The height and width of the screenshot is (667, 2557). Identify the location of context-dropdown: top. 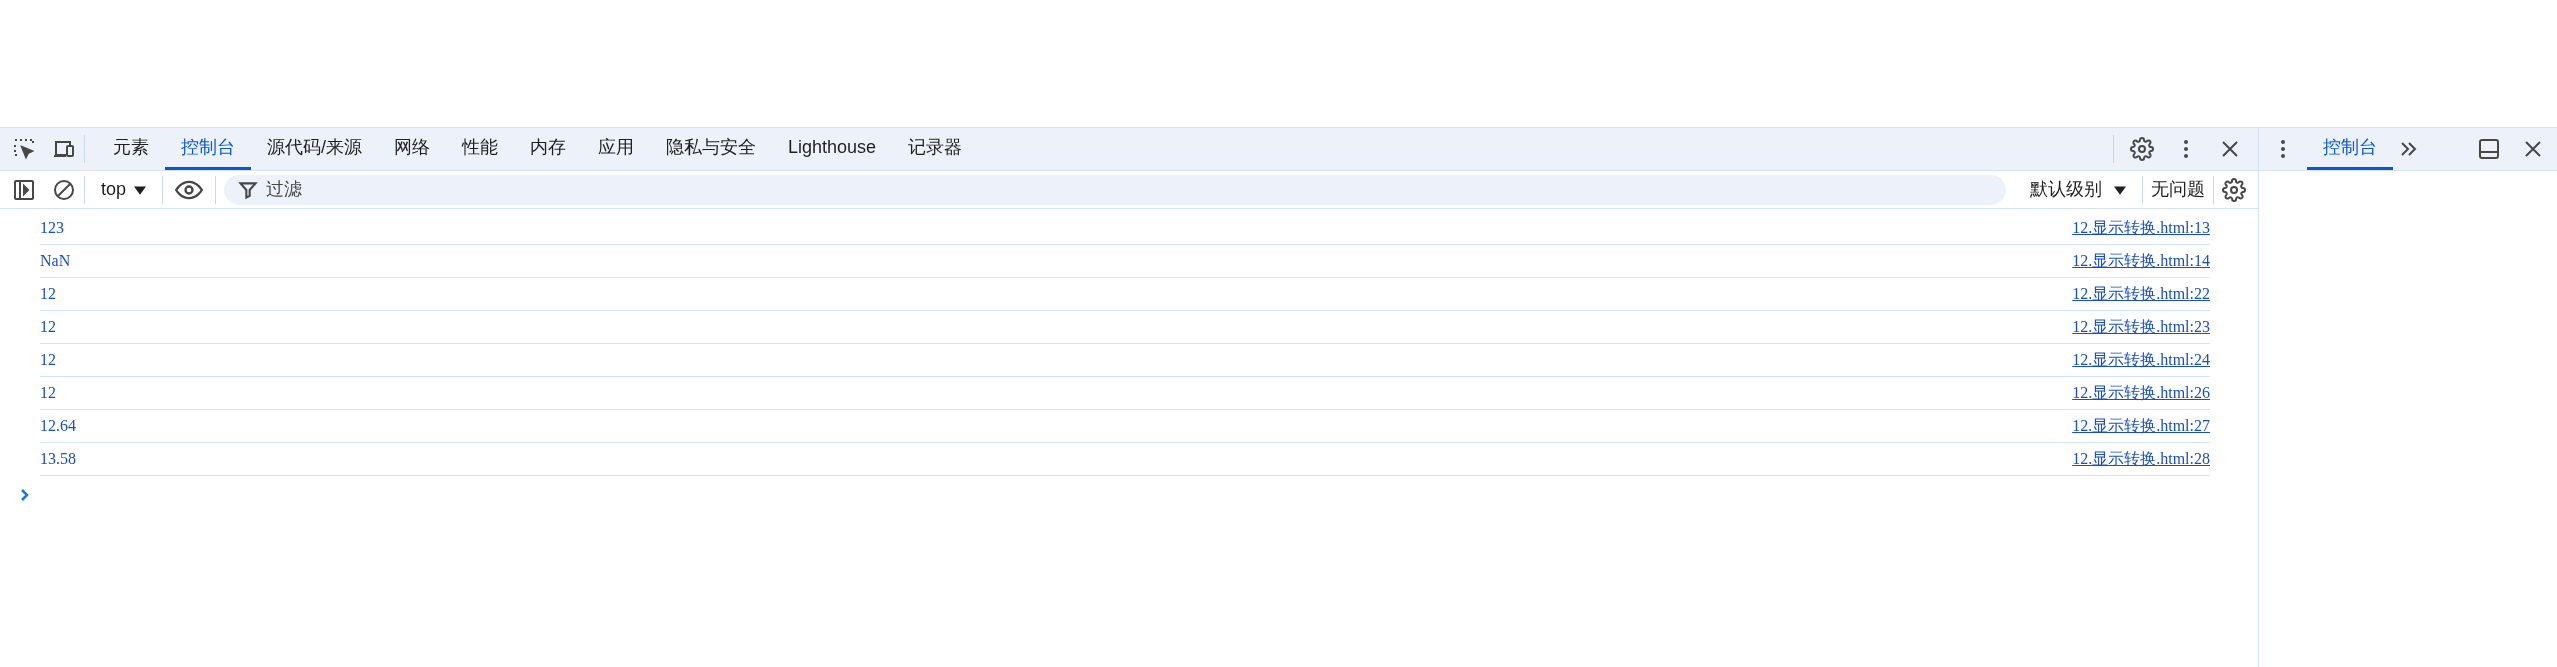
(124, 189).